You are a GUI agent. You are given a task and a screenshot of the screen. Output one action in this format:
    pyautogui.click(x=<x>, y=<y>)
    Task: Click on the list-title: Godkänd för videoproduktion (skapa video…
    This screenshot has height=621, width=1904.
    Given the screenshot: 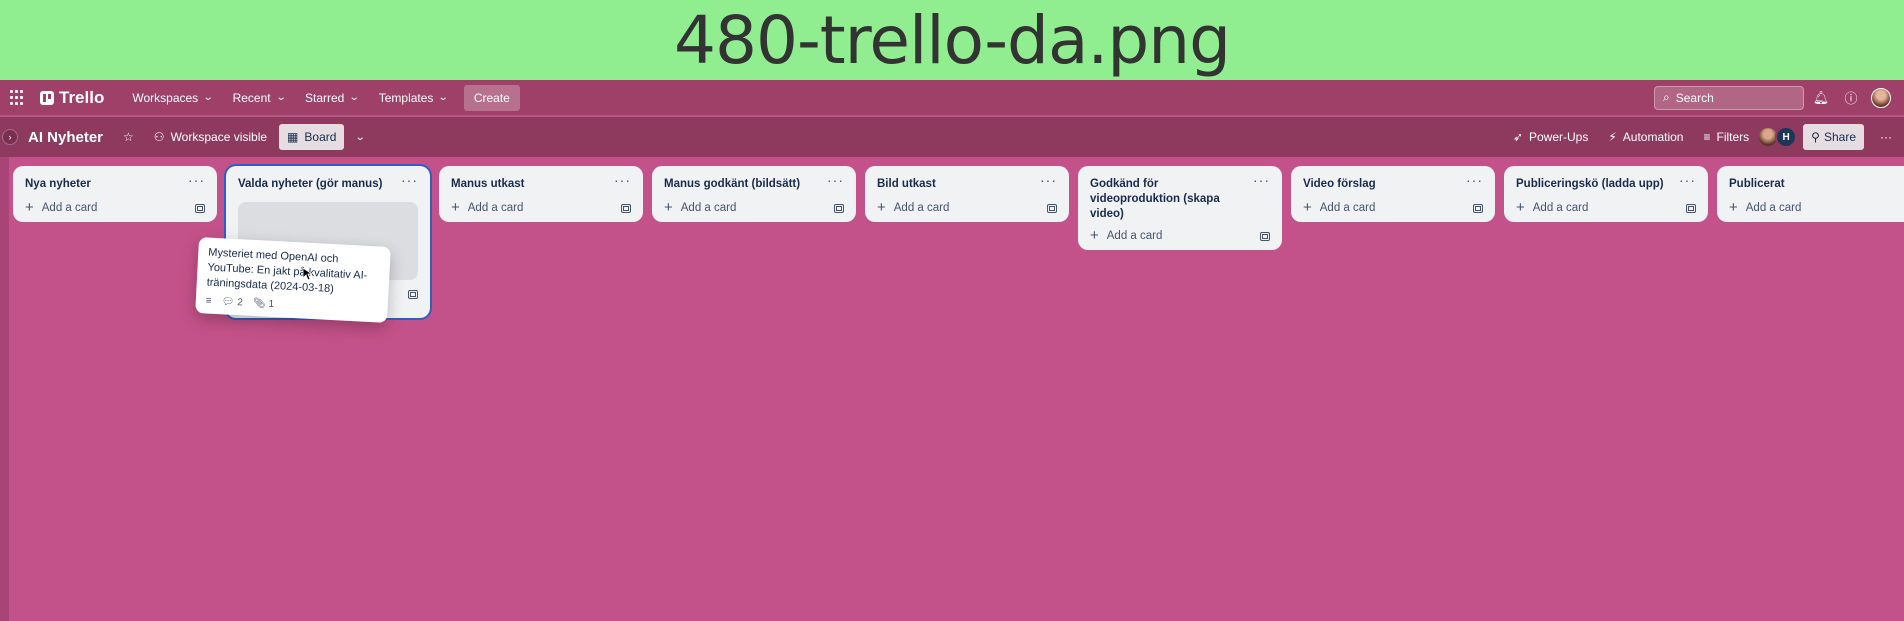 What is the action you would take?
    pyautogui.click(x=1169, y=198)
    